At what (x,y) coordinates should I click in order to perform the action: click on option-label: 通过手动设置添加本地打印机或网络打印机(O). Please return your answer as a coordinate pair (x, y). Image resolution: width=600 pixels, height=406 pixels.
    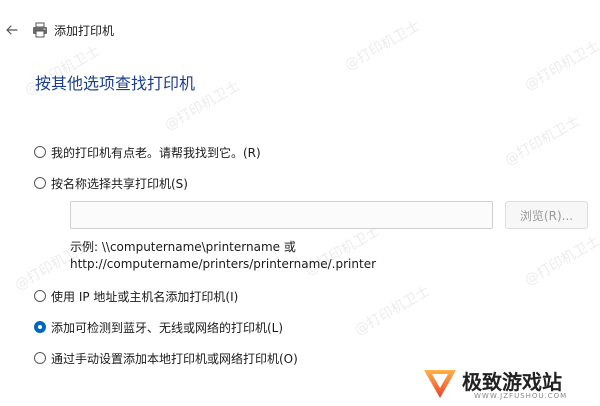
    Looking at the image, I should click on (174, 358).